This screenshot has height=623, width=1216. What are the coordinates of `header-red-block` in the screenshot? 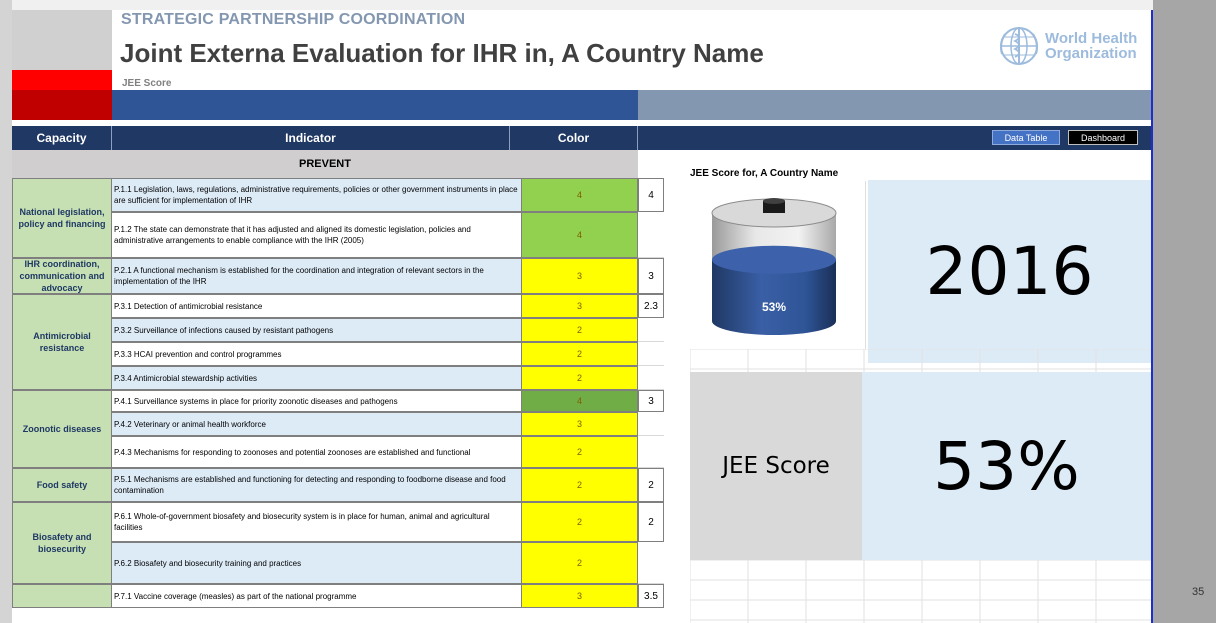 It's located at (62, 80).